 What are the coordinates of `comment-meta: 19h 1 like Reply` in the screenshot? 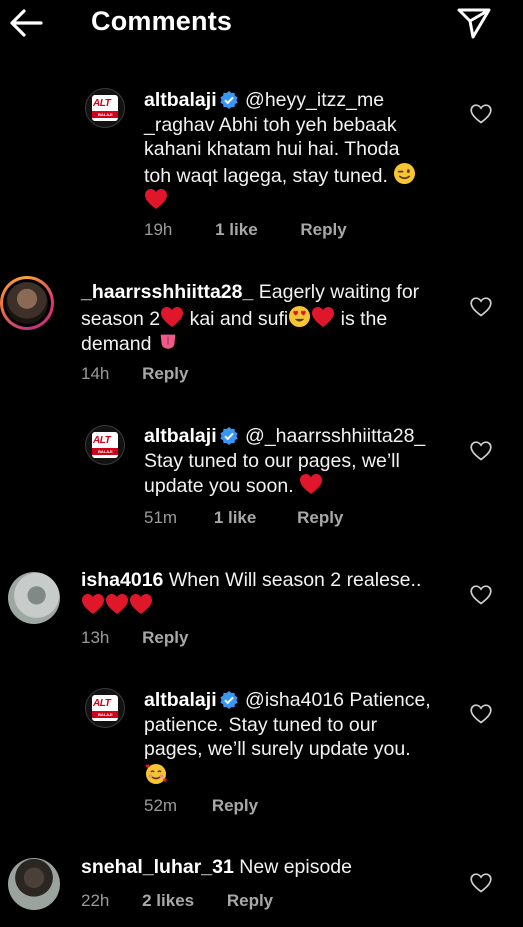 It's located at (256, 230).